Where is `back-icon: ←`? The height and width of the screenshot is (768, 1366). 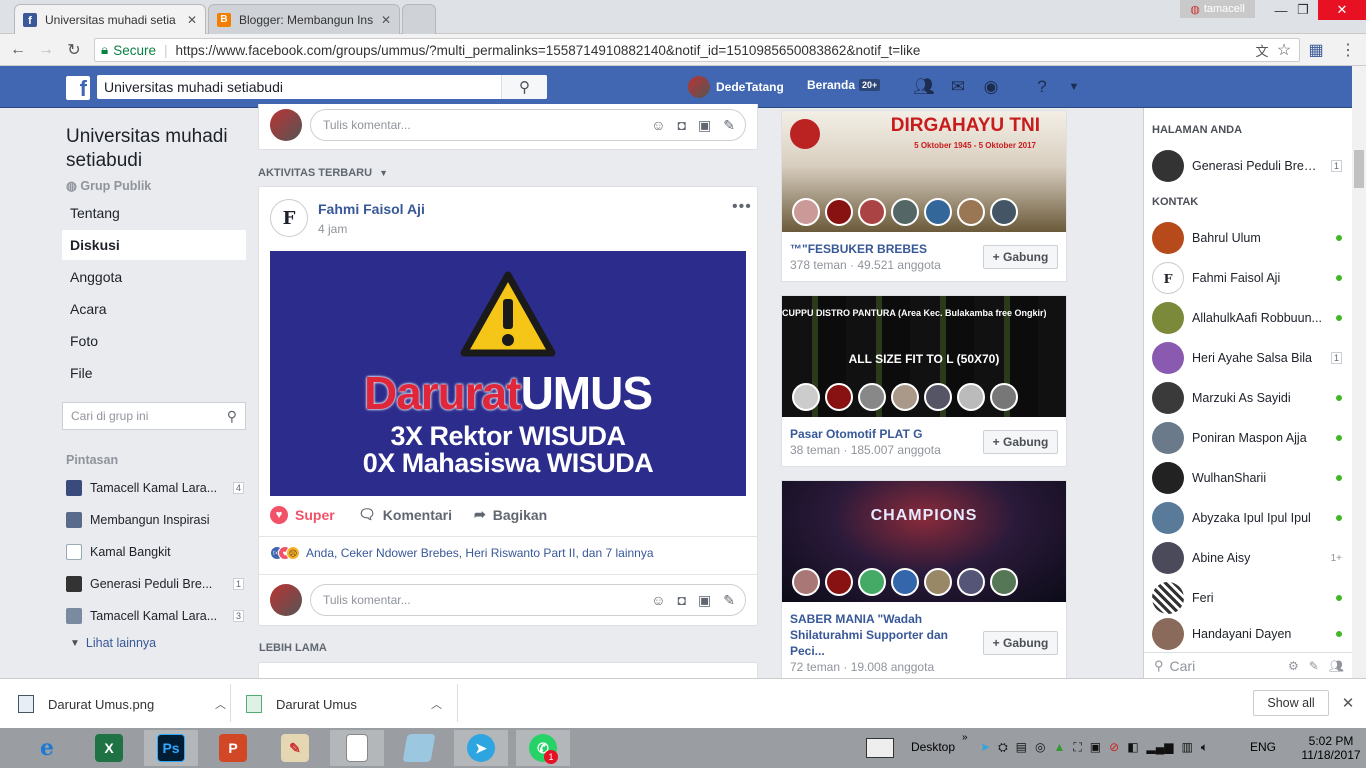 back-icon: ← is located at coordinates (18, 50).